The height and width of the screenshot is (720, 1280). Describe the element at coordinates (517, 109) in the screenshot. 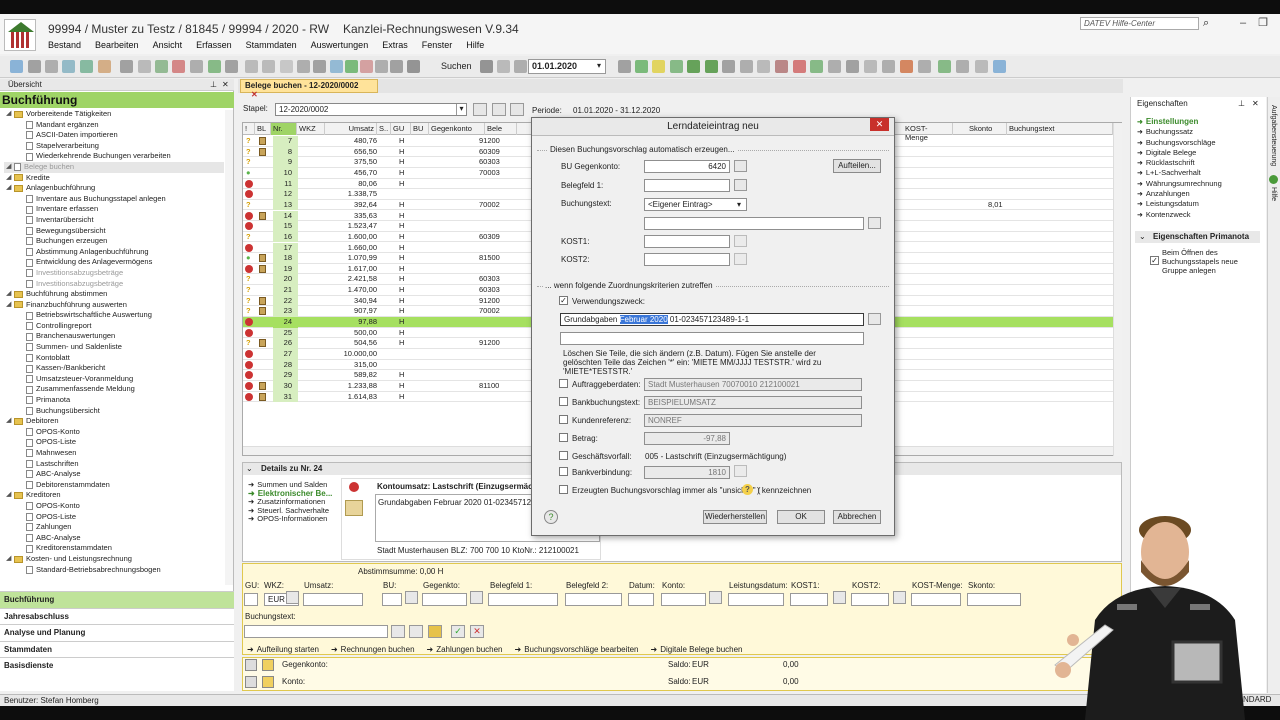

I see `stapel-save-icon` at that location.